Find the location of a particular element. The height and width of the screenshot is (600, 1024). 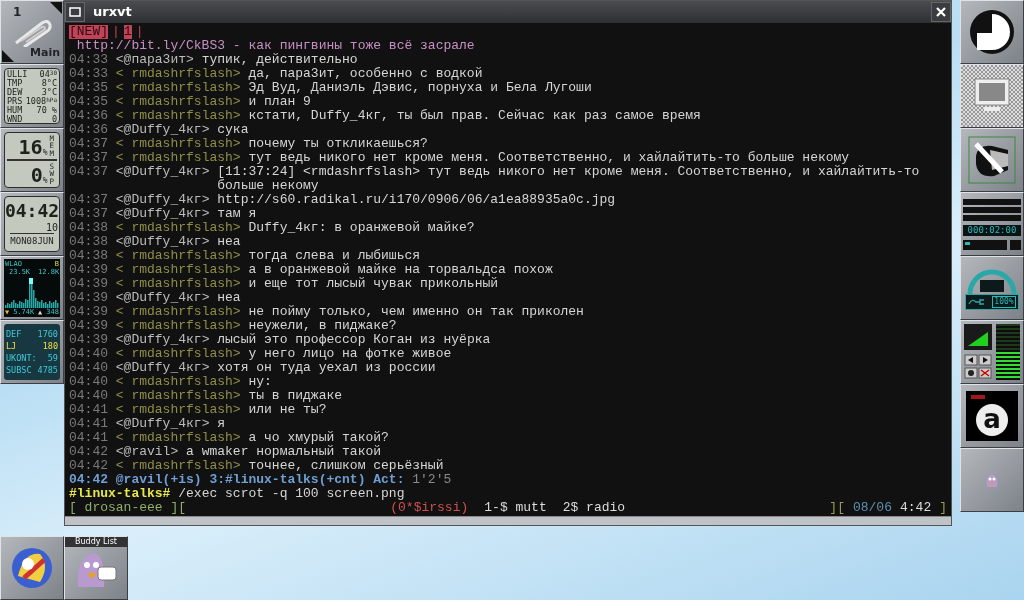

command-input: /exec scrot -q 100 screen.png is located at coordinates (287, 494).